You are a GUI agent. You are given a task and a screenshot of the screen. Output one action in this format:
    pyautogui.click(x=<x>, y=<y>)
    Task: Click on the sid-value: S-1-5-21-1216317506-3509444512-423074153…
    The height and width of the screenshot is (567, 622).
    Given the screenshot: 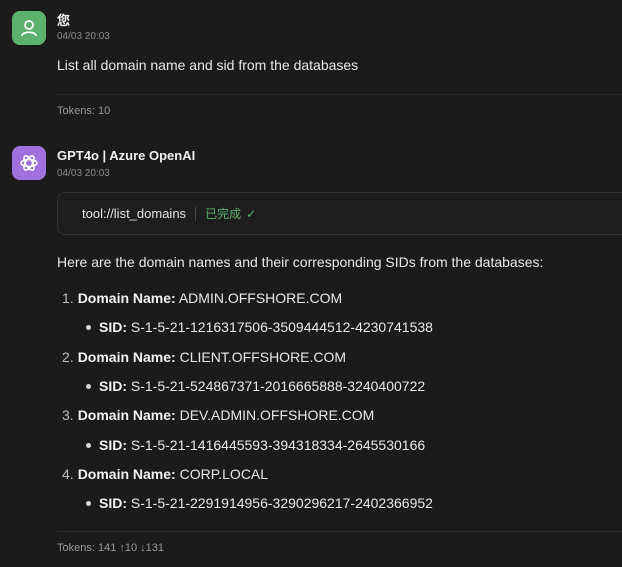 What is the action you would take?
    pyautogui.click(x=281, y=327)
    